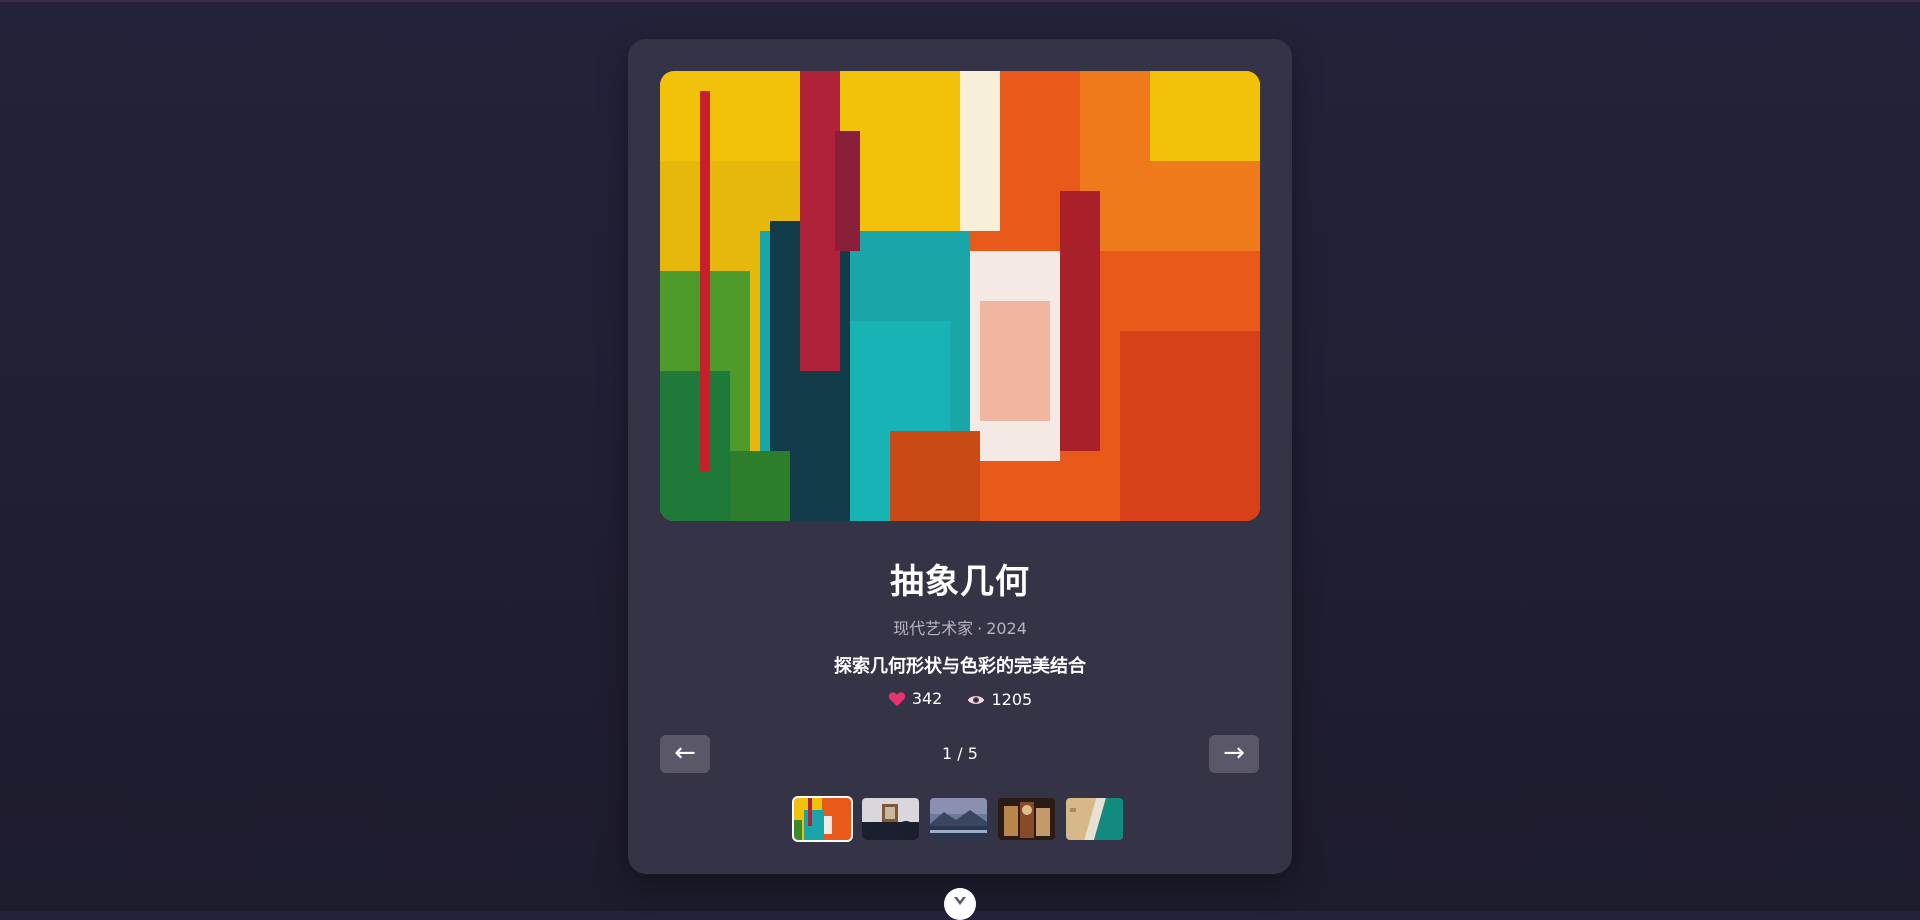 The width and height of the screenshot is (1920, 920). Describe the element at coordinates (960, 666) in the screenshot. I see `artwork-description: 探索几何形状与色彩的完美结合` at that location.